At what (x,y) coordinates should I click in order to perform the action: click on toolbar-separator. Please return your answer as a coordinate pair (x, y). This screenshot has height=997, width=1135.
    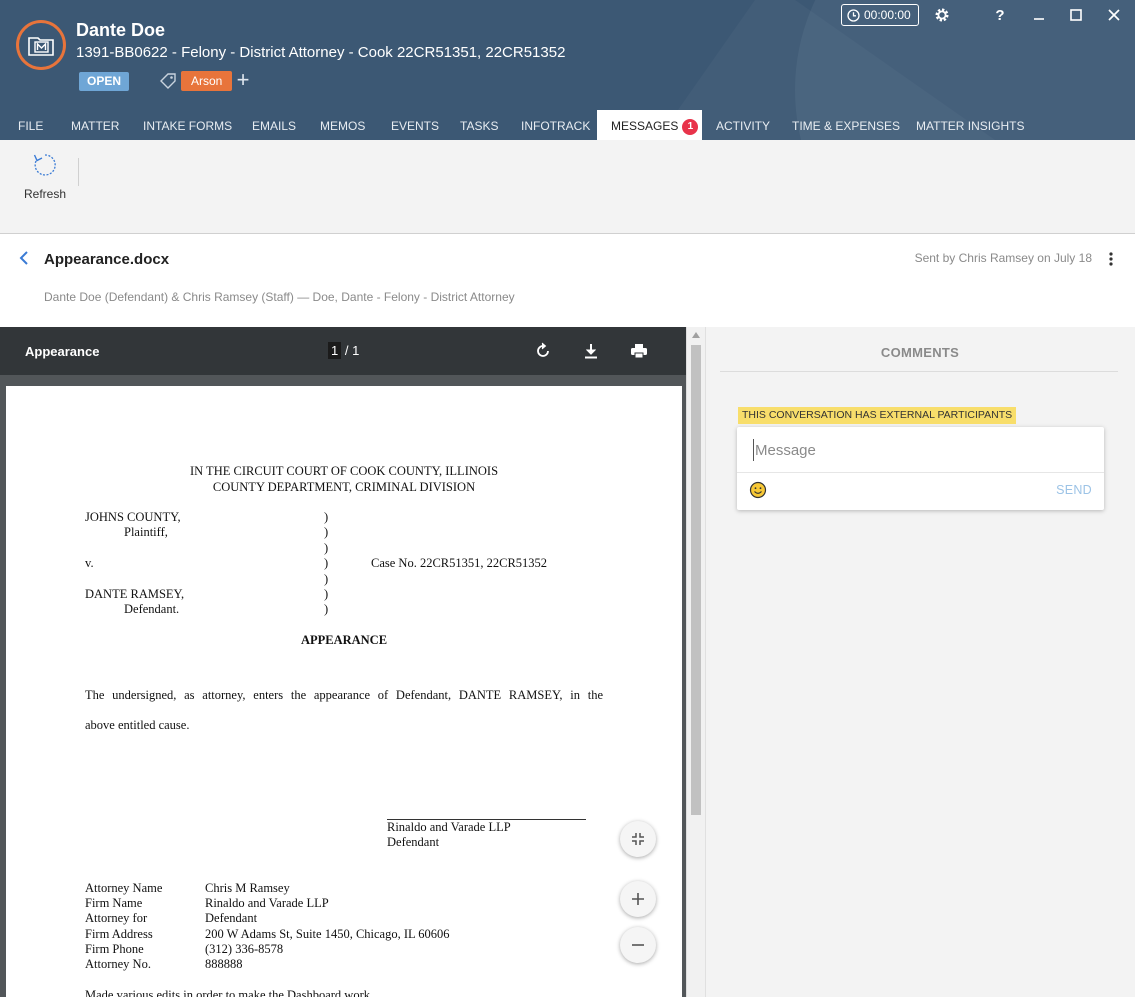
    Looking at the image, I should click on (78, 172).